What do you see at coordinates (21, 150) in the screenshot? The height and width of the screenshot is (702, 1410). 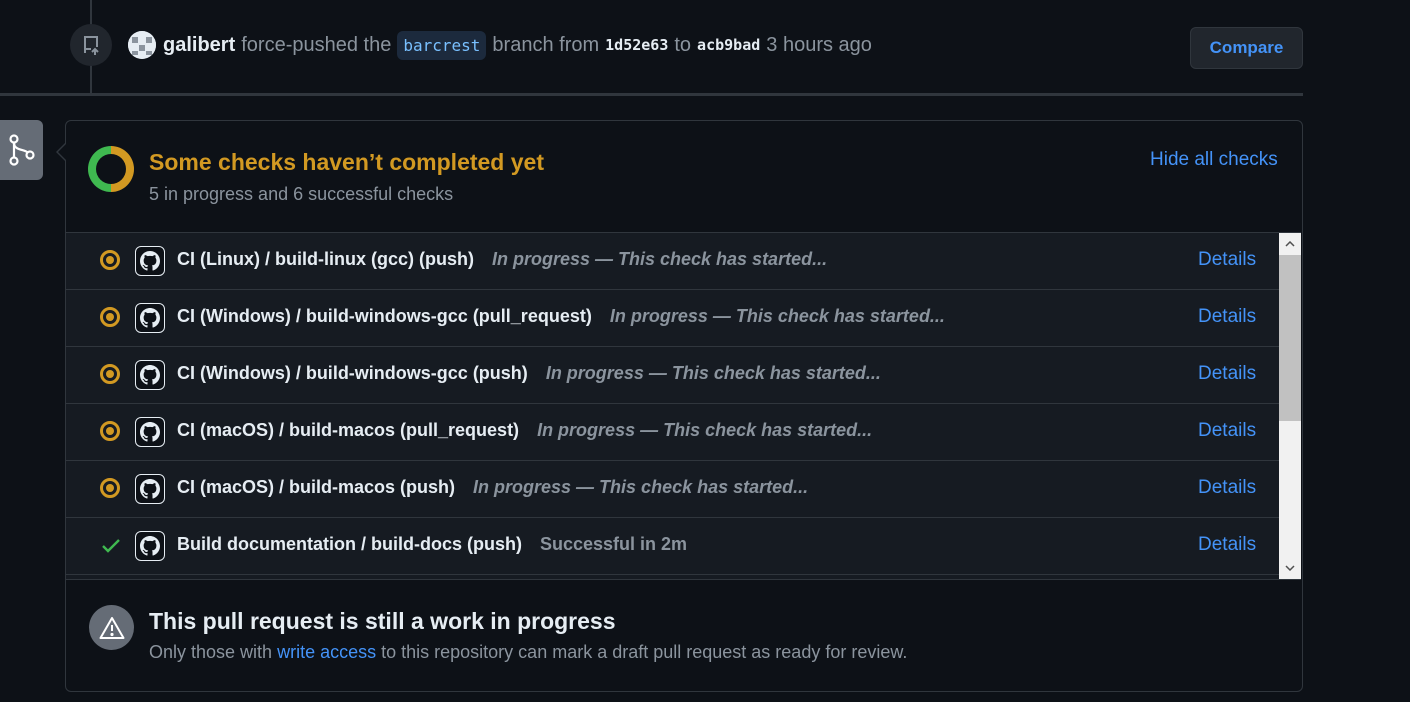 I see `git-merge-icon` at bounding box center [21, 150].